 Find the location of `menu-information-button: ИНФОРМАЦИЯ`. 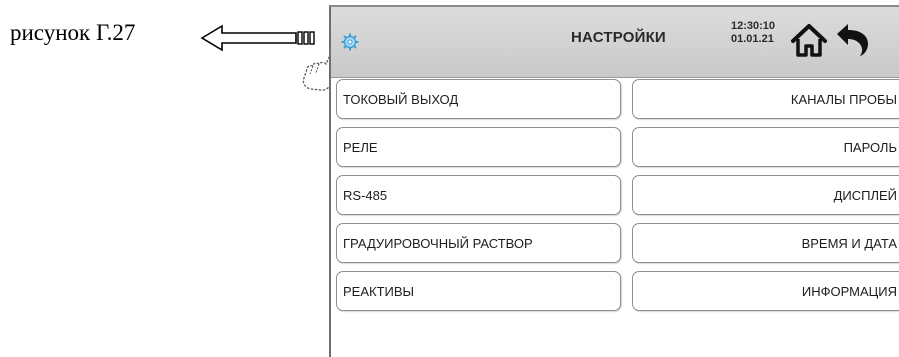

menu-information-button: ИНФОРМАЦИЯ is located at coordinates (765, 291).